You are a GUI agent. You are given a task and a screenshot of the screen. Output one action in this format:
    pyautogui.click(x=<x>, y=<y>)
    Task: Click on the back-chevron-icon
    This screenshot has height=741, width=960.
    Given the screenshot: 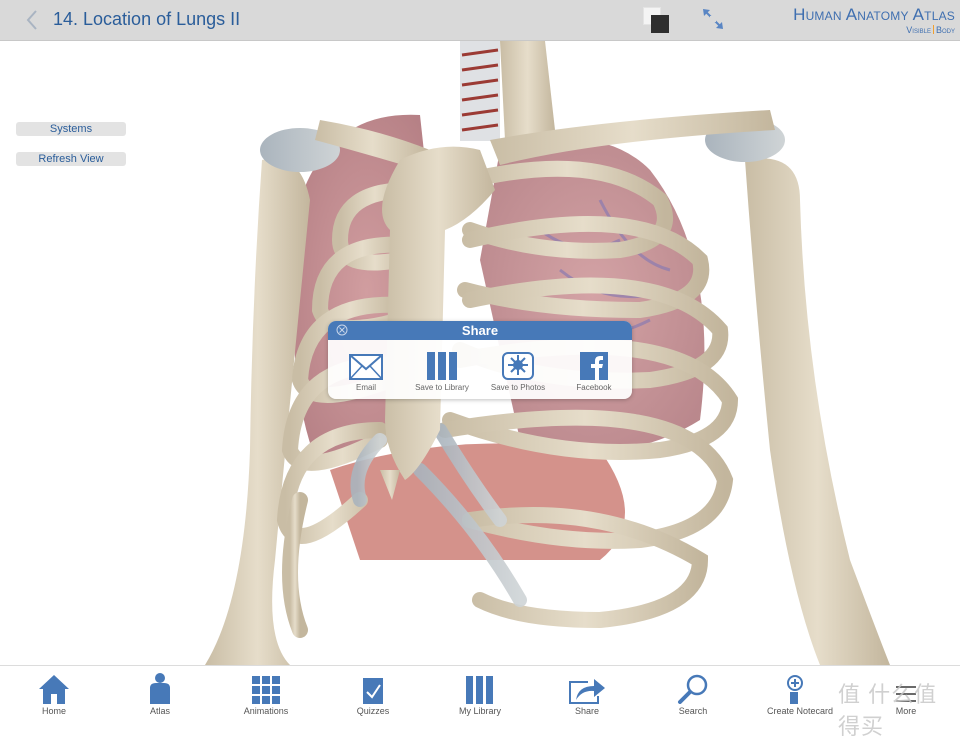 What is the action you would take?
    pyautogui.click(x=33, y=20)
    